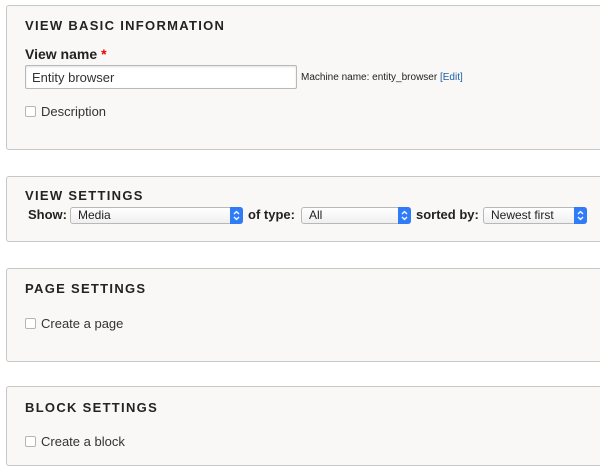 The height and width of the screenshot is (466, 600). Describe the element at coordinates (161, 77) in the screenshot. I see `view-name-input` at that location.